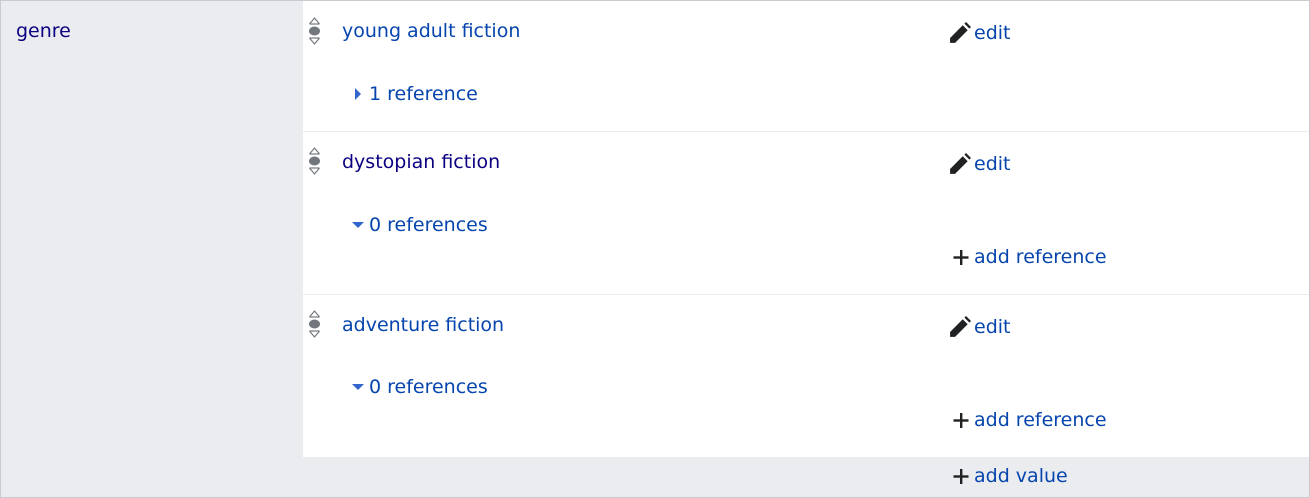  I want to click on property-label-genre: genre, so click(43, 31).